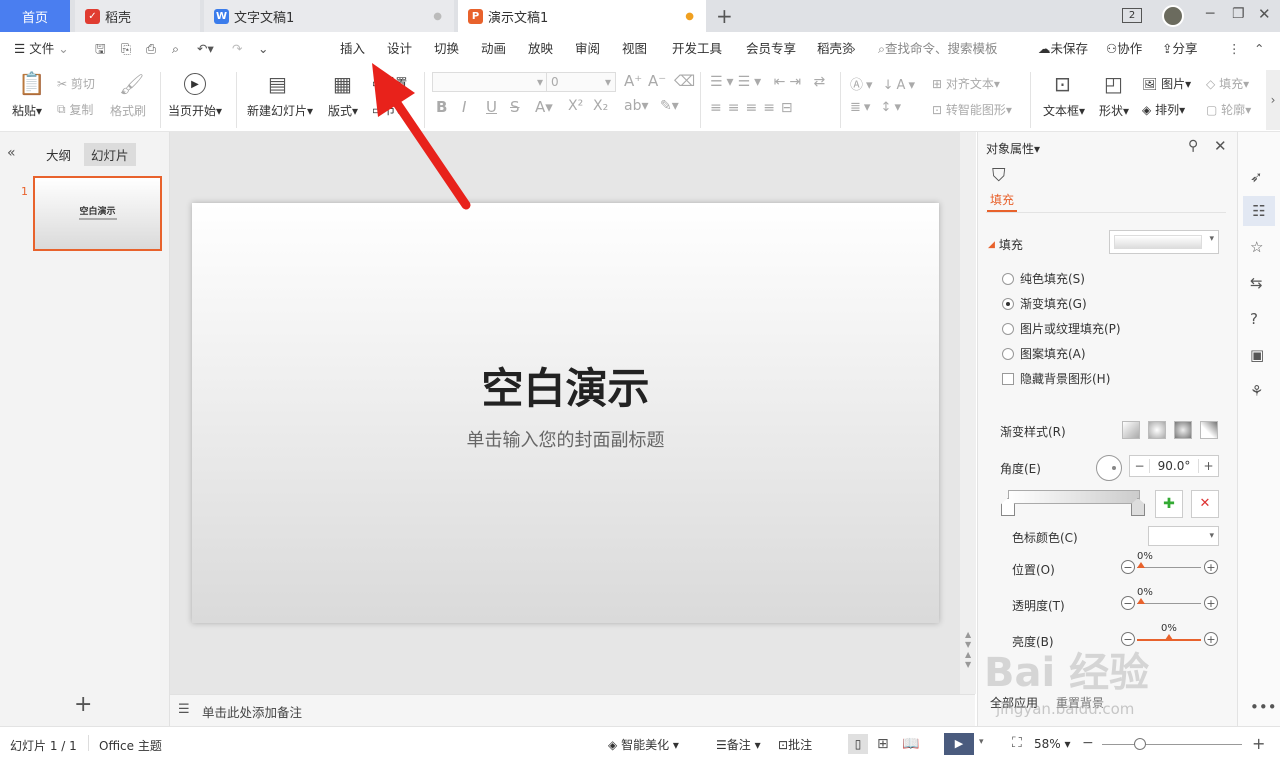  I want to click on fill-tab: 填充, so click(1002, 199).